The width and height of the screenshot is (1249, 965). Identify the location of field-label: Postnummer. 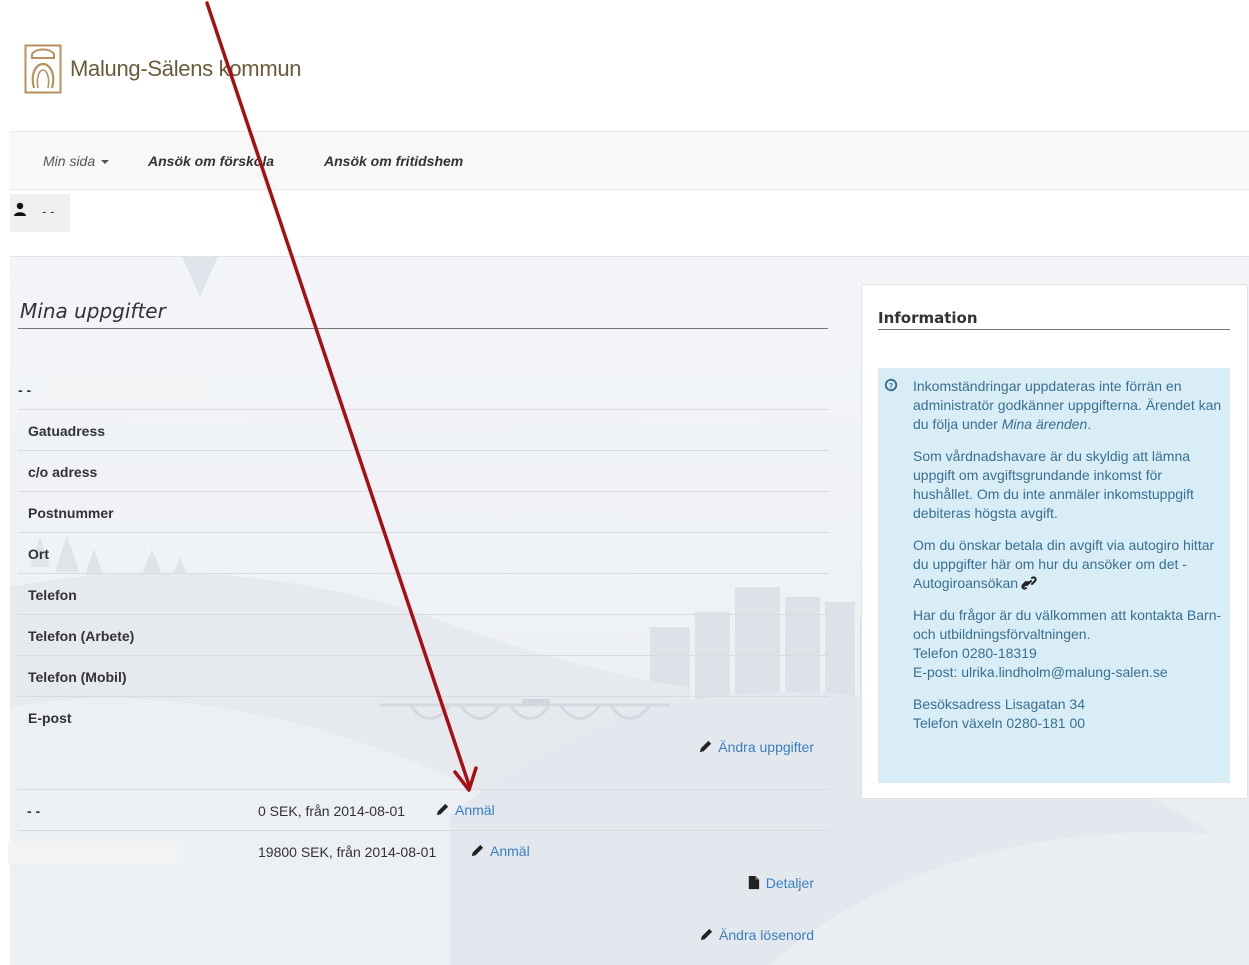
(71, 513).